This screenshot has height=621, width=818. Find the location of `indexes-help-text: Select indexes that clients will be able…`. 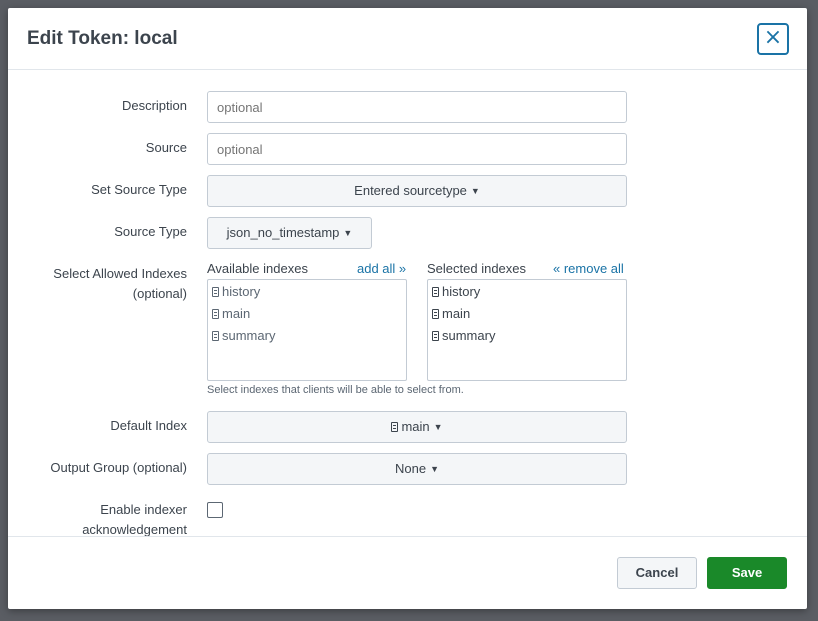

indexes-help-text: Select indexes that clients will be able… is located at coordinates (335, 390).